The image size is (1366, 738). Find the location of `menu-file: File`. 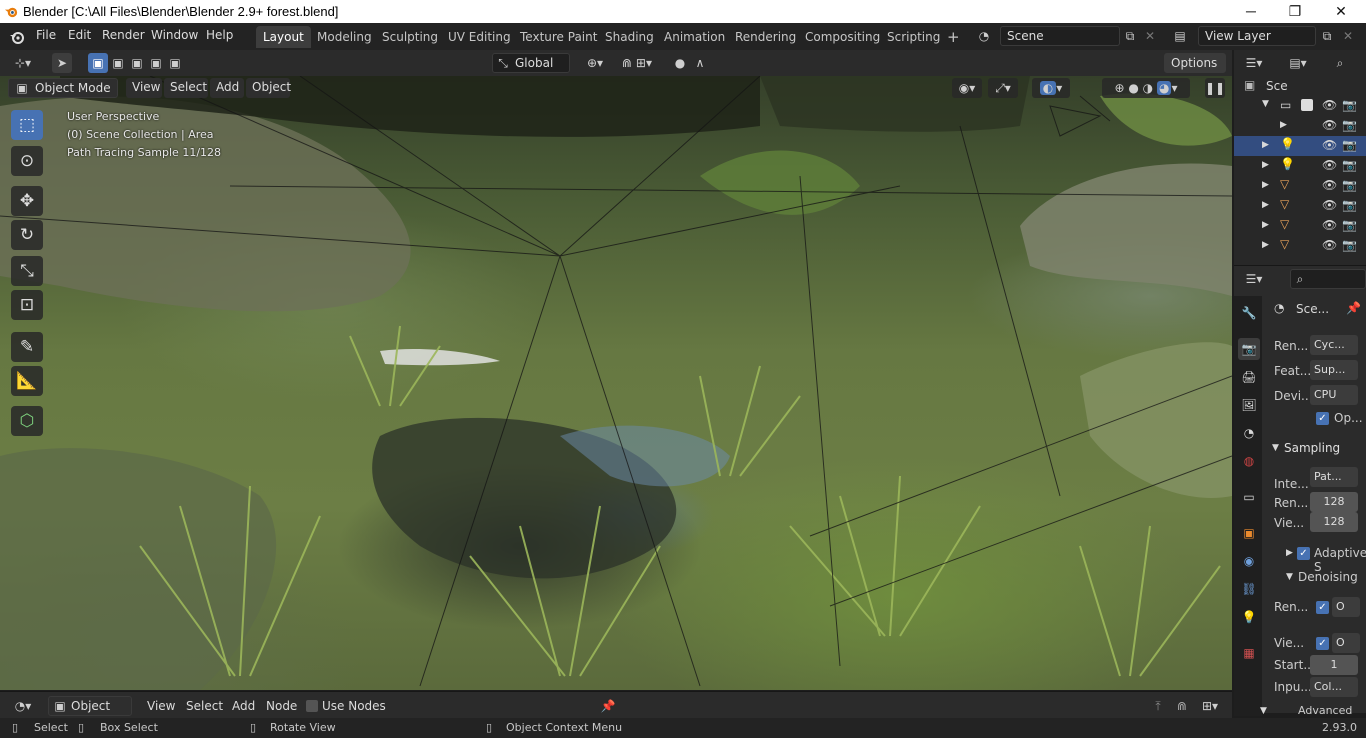

menu-file: File is located at coordinates (46, 35).